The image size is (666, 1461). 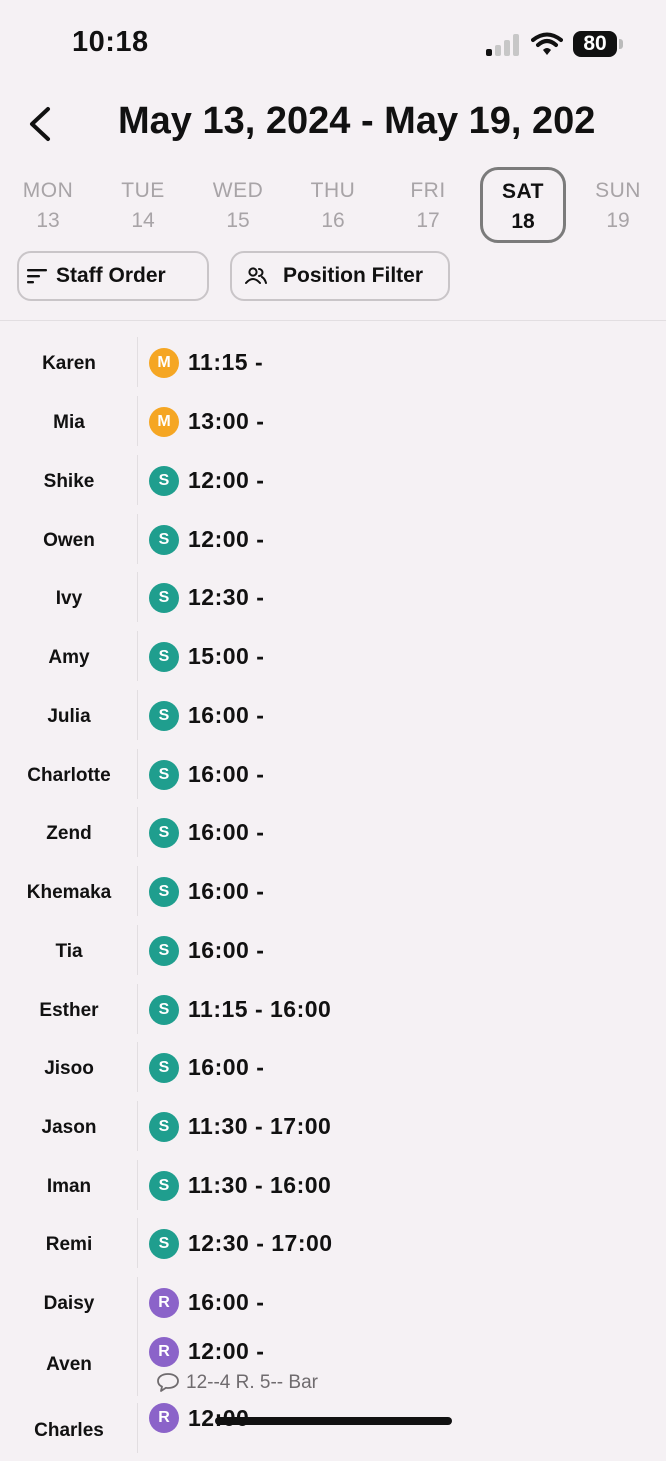 I want to click on staff-row: Mia M 13:00 -, so click(x=333, y=425).